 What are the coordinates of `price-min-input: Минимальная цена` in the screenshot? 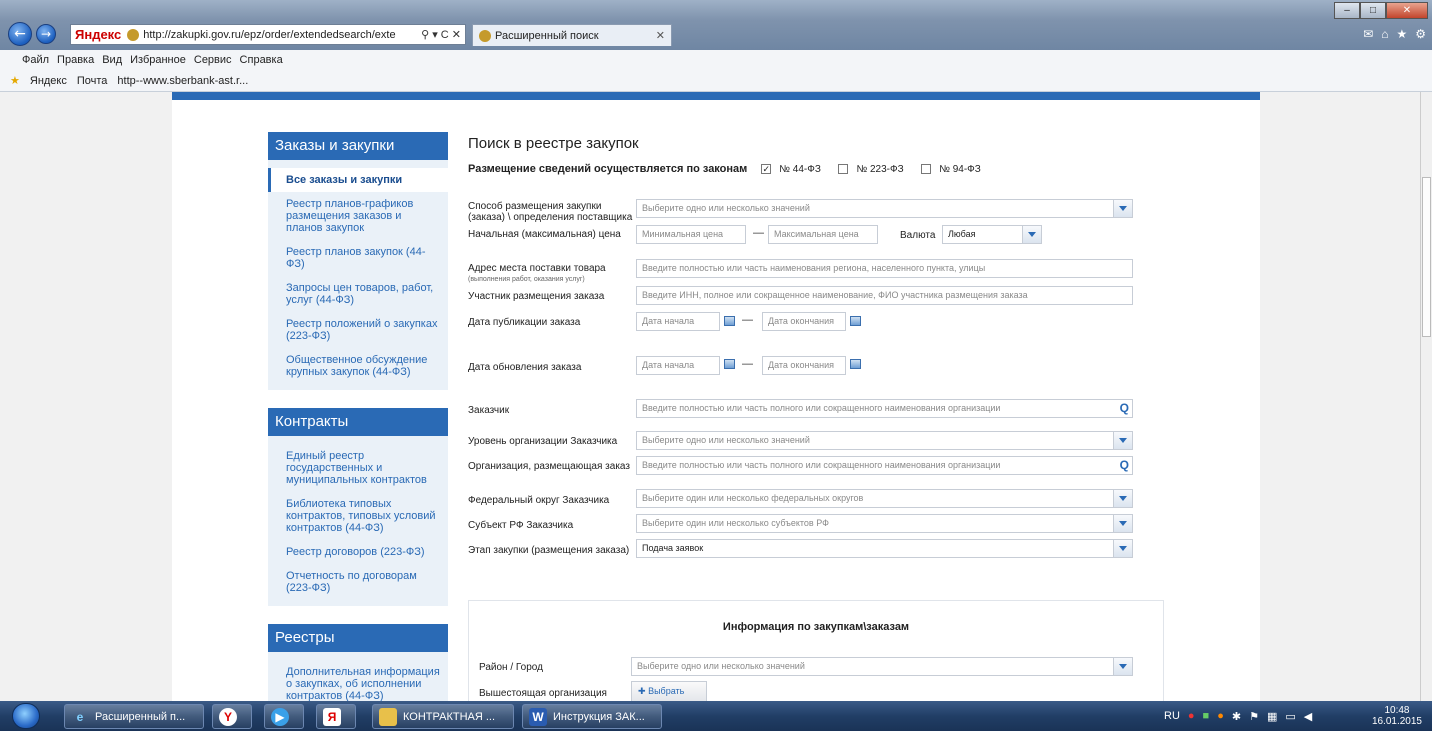 It's located at (691, 234).